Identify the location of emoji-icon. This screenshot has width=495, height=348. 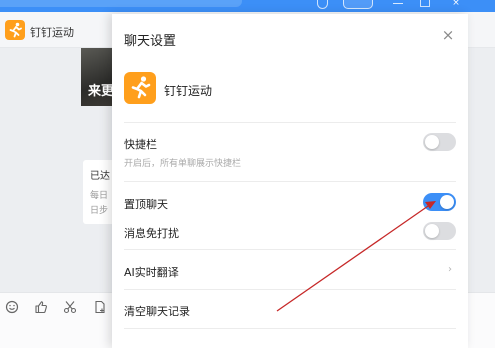
(12, 307).